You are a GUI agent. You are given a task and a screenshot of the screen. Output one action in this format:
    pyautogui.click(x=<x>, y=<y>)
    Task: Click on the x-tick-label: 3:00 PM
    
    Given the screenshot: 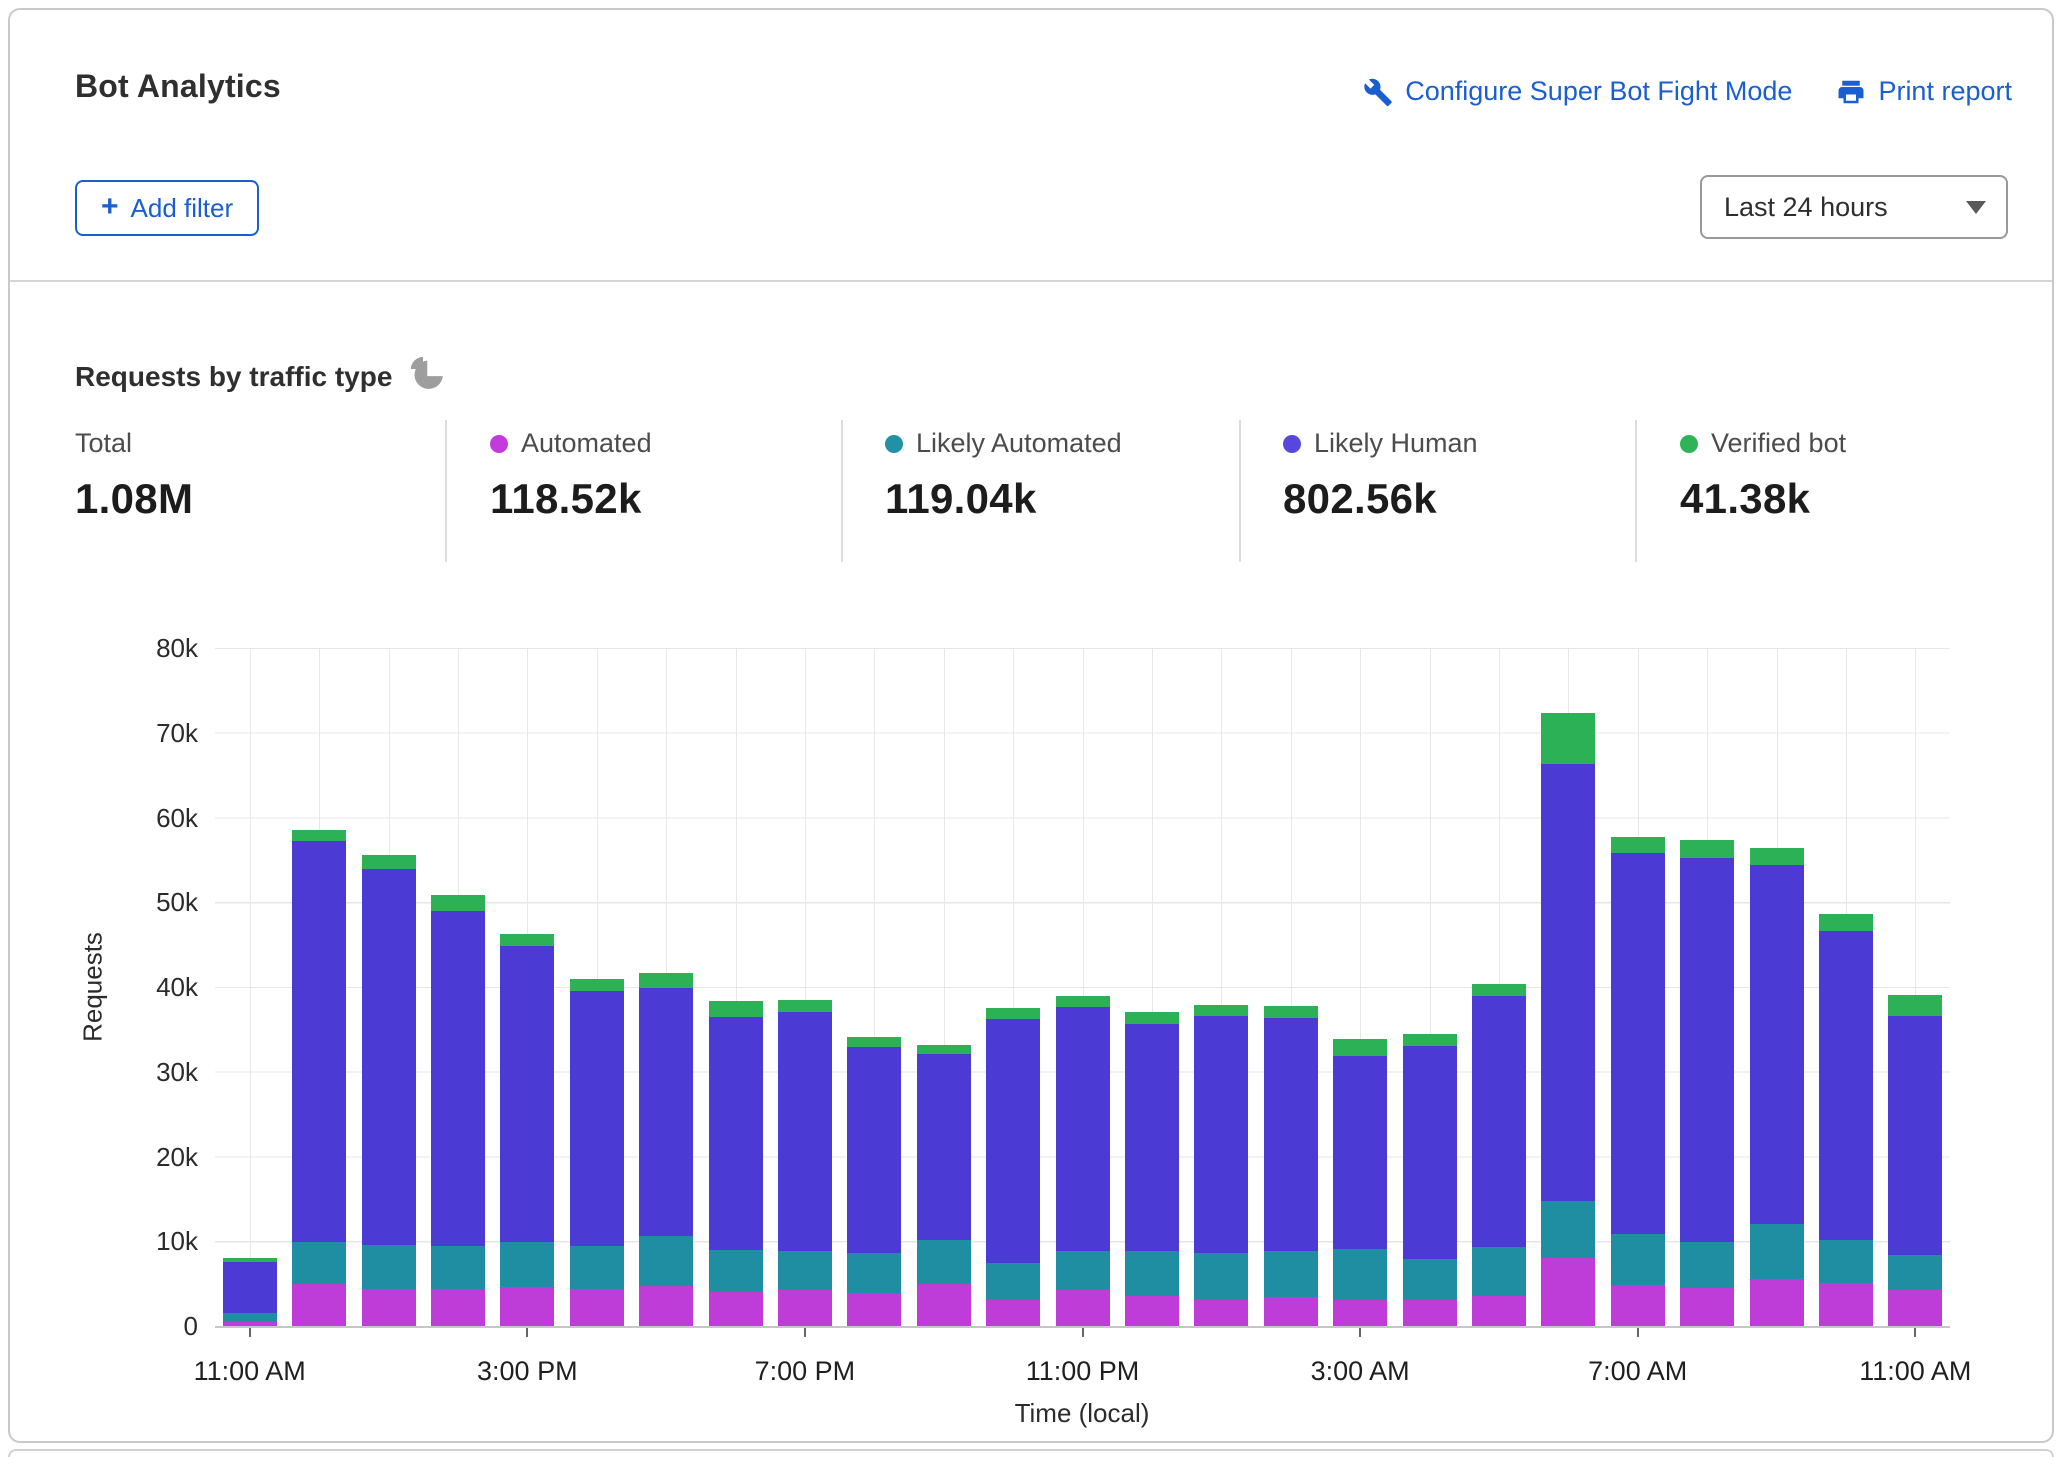 What is the action you would take?
    pyautogui.click(x=527, y=1371)
    